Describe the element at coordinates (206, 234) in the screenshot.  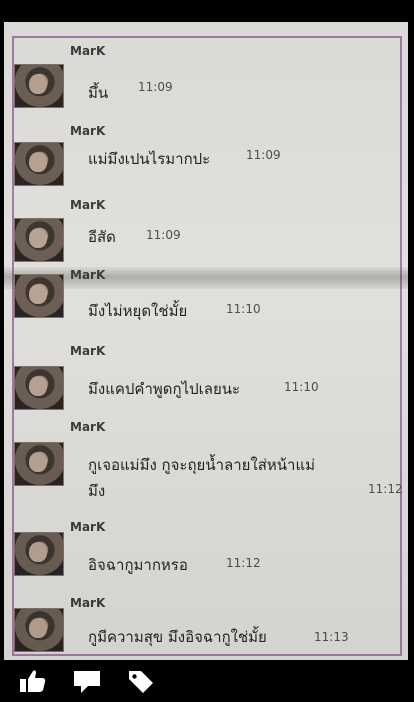
I see `chat-message: MarK อีสัด 11:09` at that location.